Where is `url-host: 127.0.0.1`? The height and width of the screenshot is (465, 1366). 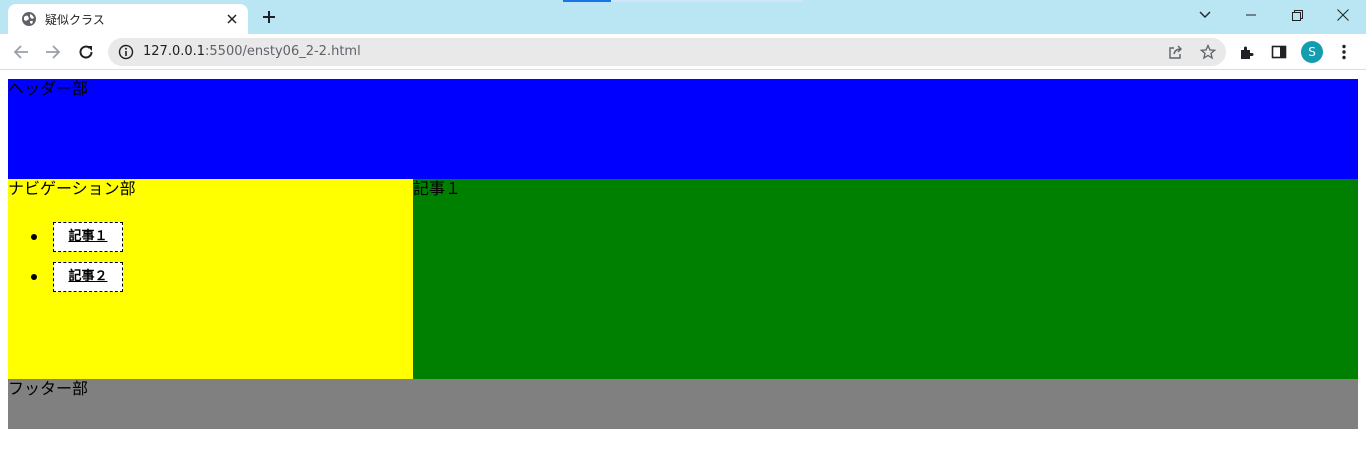 url-host: 127.0.0.1 is located at coordinates (174, 51).